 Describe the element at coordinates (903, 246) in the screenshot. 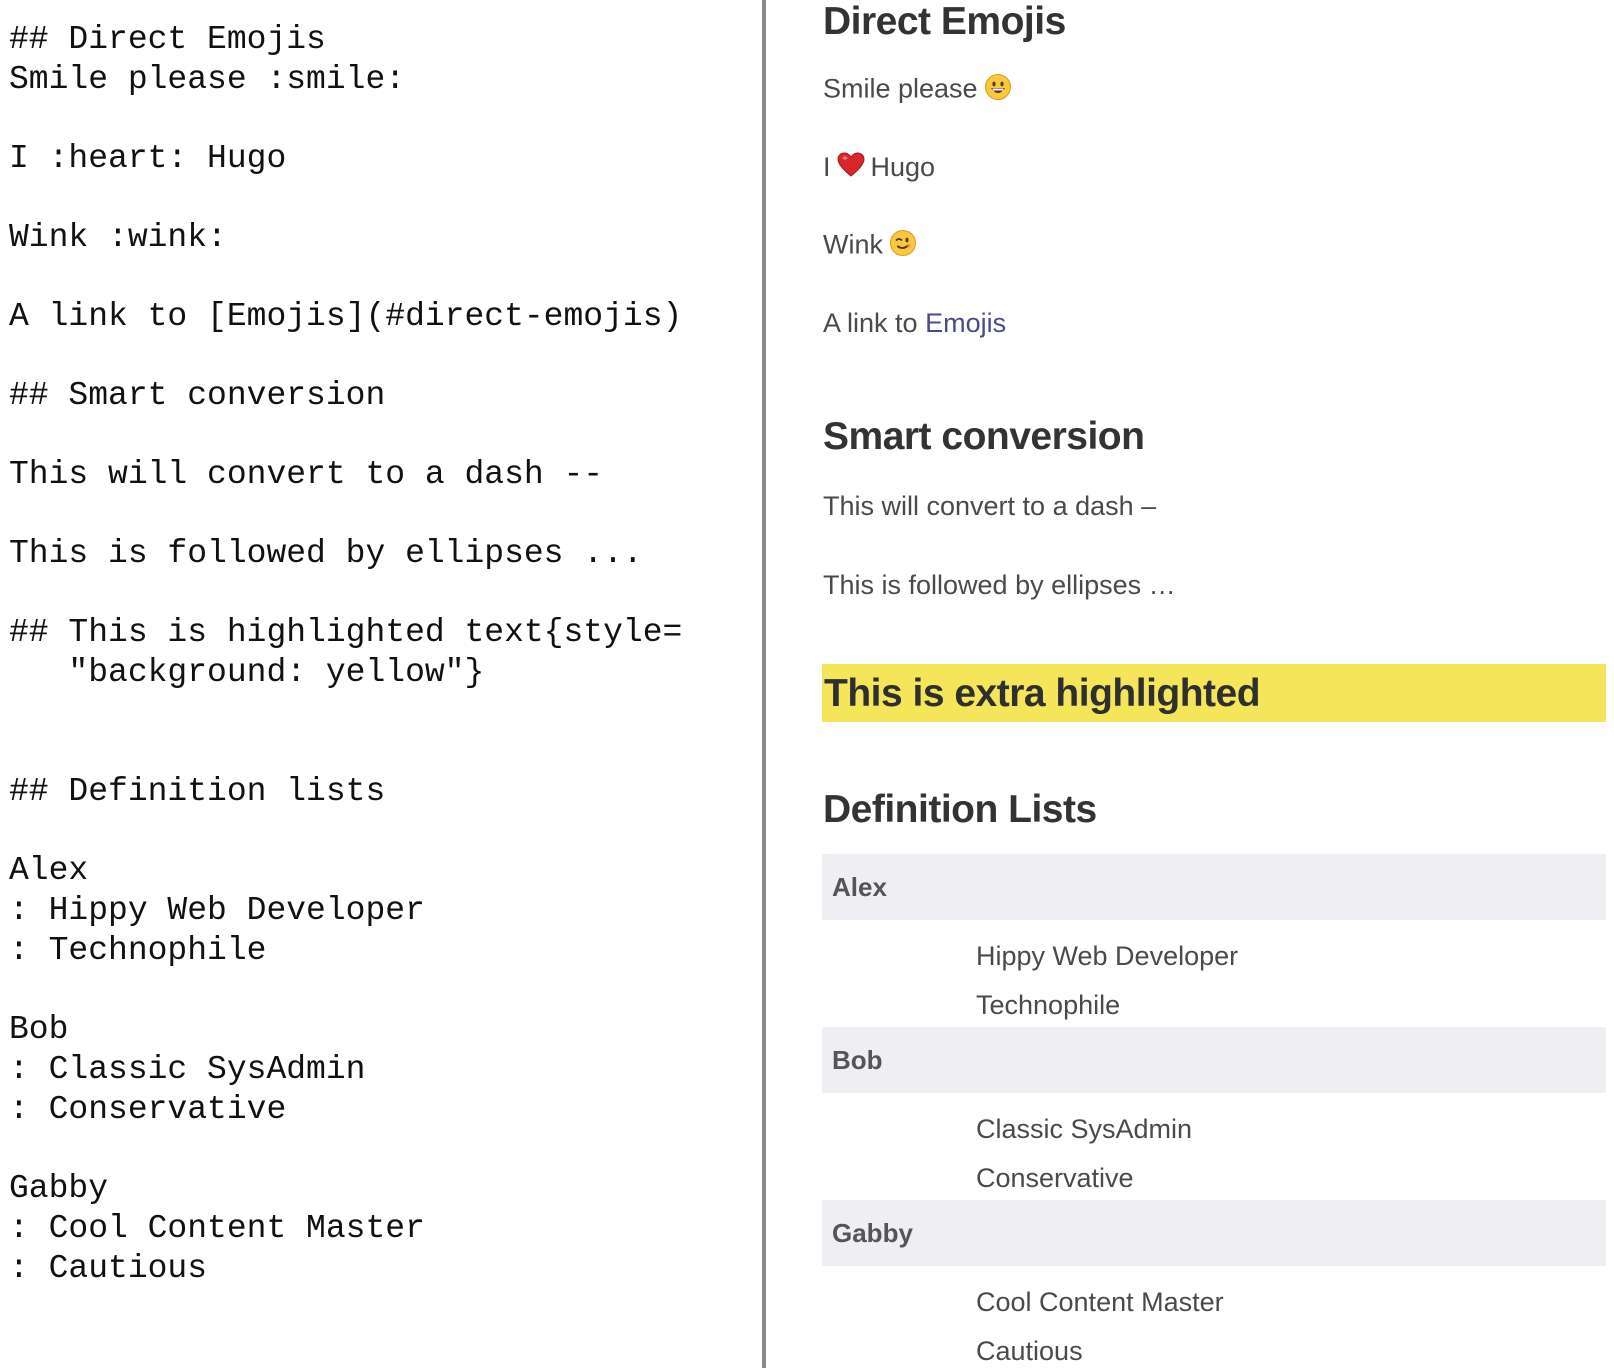

I see `wink-emoji-icon` at that location.